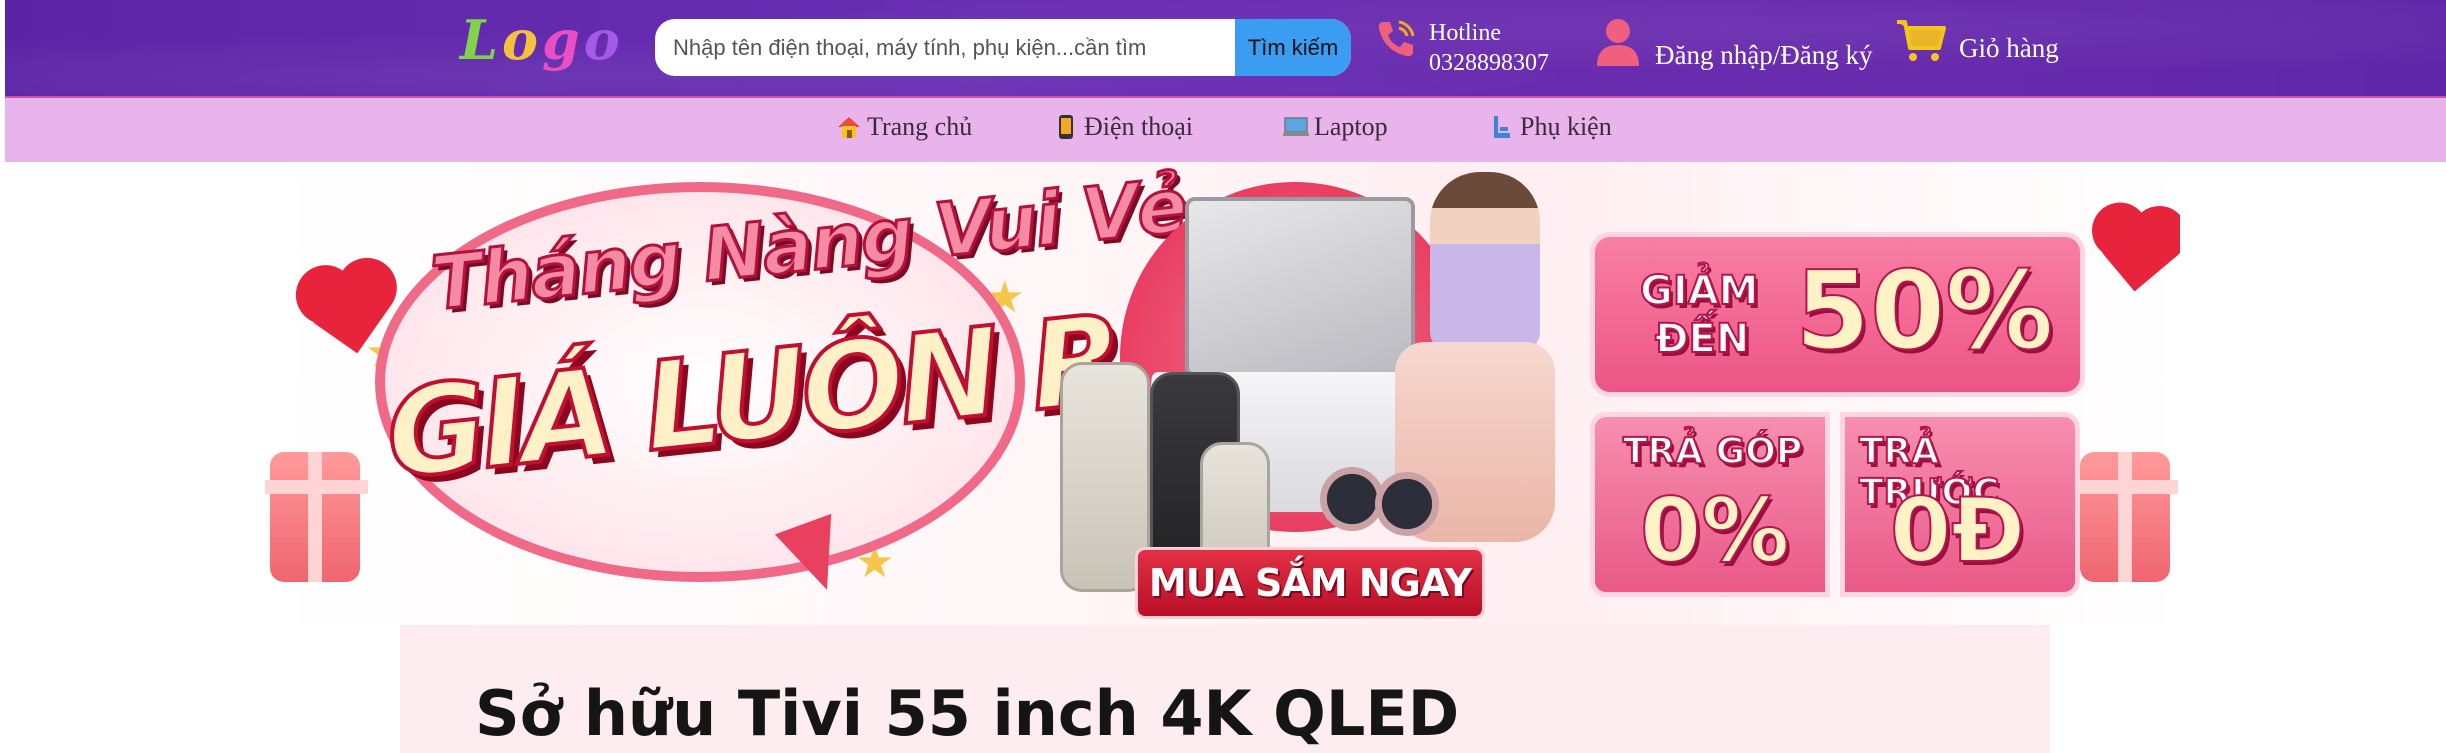 The height and width of the screenshot is (753, 2446). I want to click on model-image, so click(1485, 262).